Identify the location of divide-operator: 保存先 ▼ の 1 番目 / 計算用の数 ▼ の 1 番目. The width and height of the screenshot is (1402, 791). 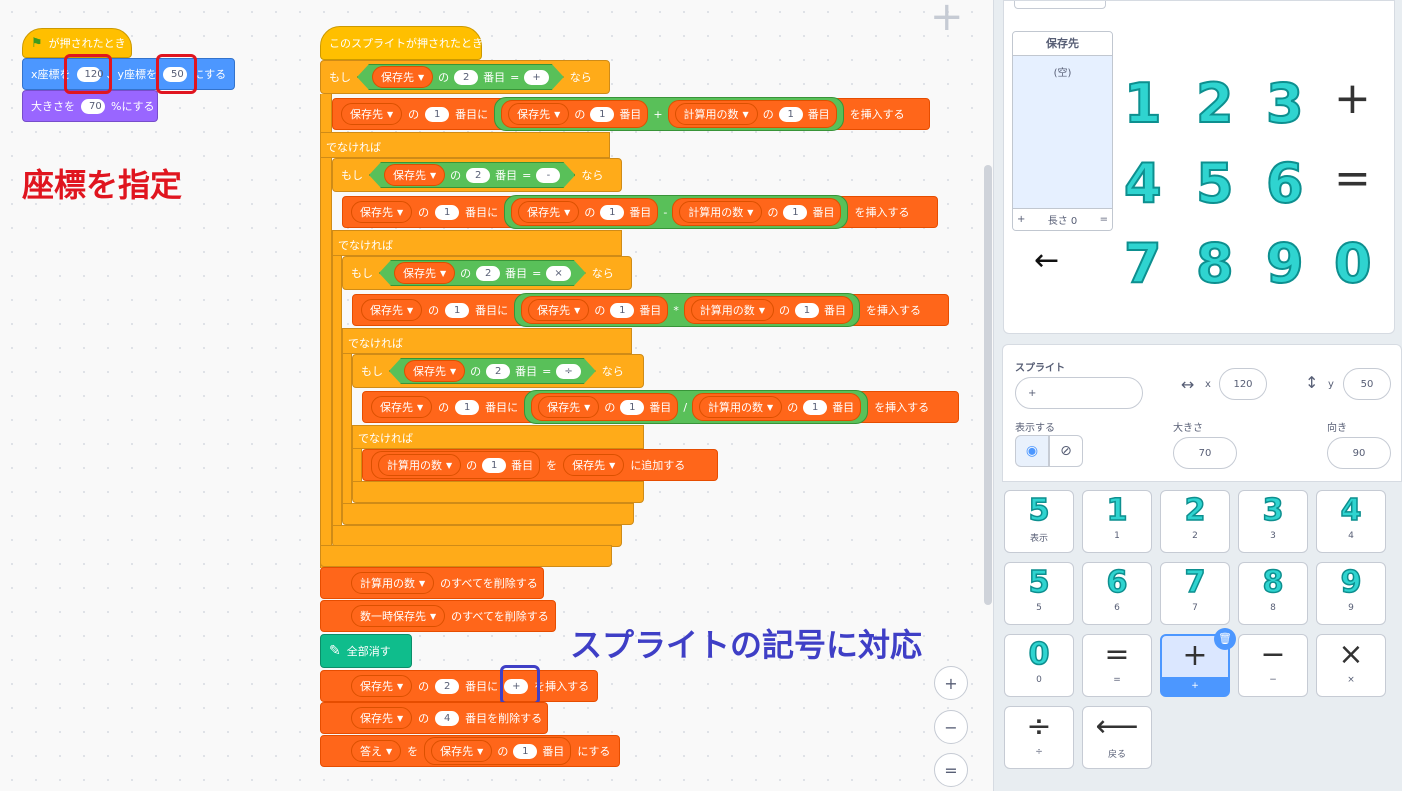
(696, 407).